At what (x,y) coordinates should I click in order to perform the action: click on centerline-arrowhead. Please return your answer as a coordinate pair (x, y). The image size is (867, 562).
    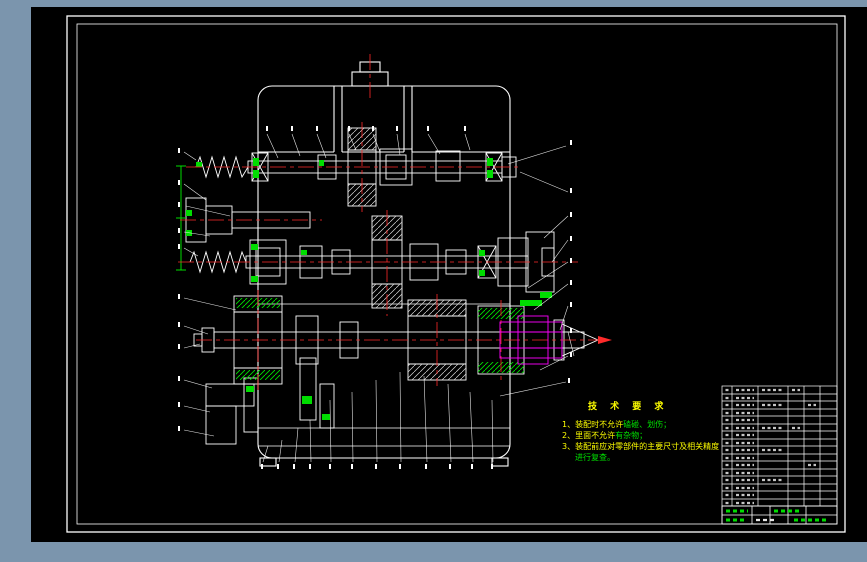
    Looking at the image, I should click on (605, 340).